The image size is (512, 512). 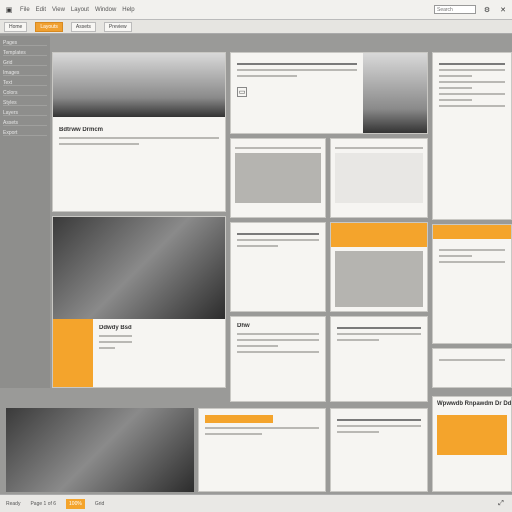 What do you see at coordinates (472, 136) in the screenshot?
I see `properties-panel` at bounding box center [472, 136].